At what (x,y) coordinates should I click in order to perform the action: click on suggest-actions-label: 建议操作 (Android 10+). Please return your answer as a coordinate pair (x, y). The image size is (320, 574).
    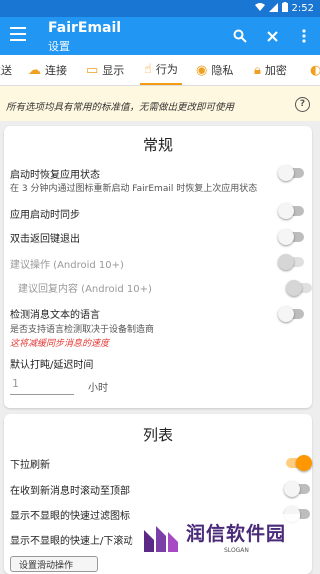
    Looking at the image, I should click on (67, 265).